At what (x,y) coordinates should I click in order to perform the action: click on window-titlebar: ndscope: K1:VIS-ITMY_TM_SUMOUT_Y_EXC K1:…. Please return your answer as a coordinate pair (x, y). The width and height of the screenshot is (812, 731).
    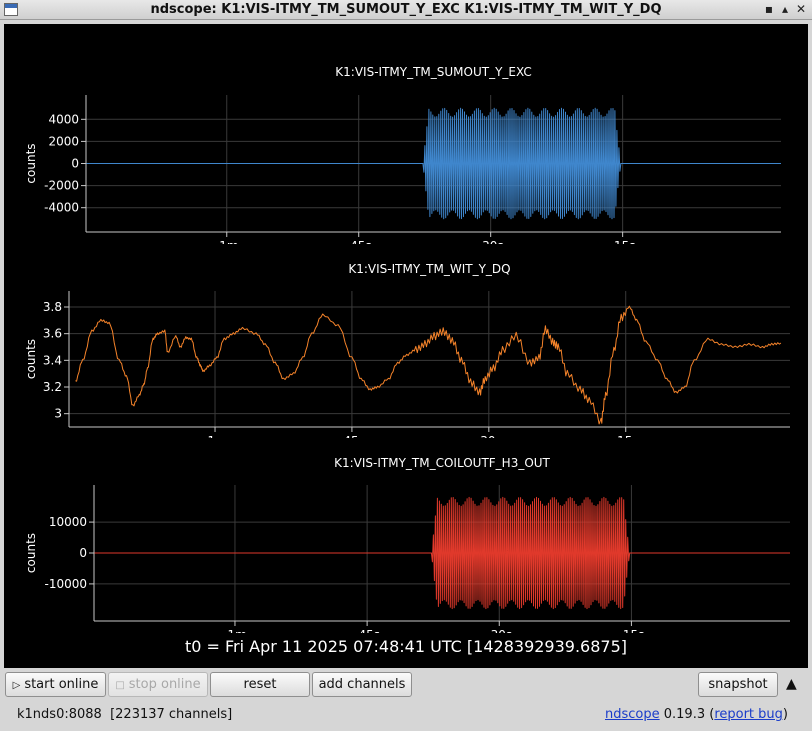
    Looking at the image, I should click on (406, 10).